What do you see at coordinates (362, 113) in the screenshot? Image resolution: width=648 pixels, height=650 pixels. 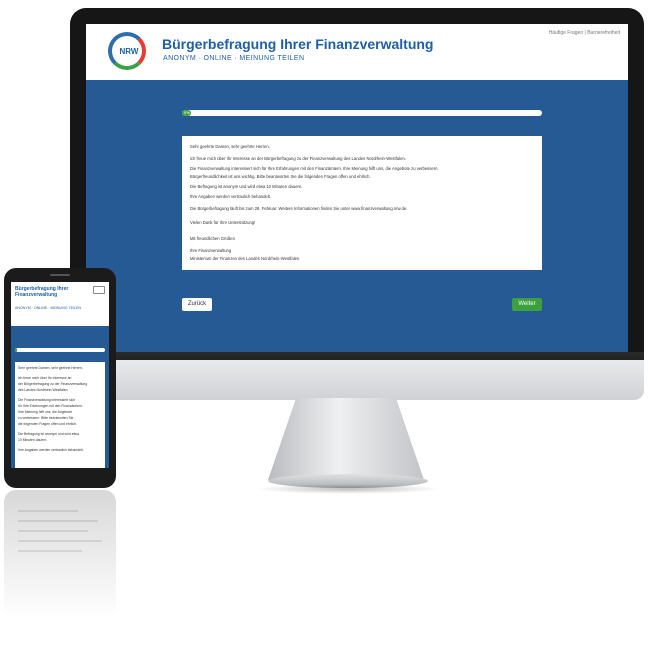 I see `progress-bar: 0%` at bounding box center [362, 113].